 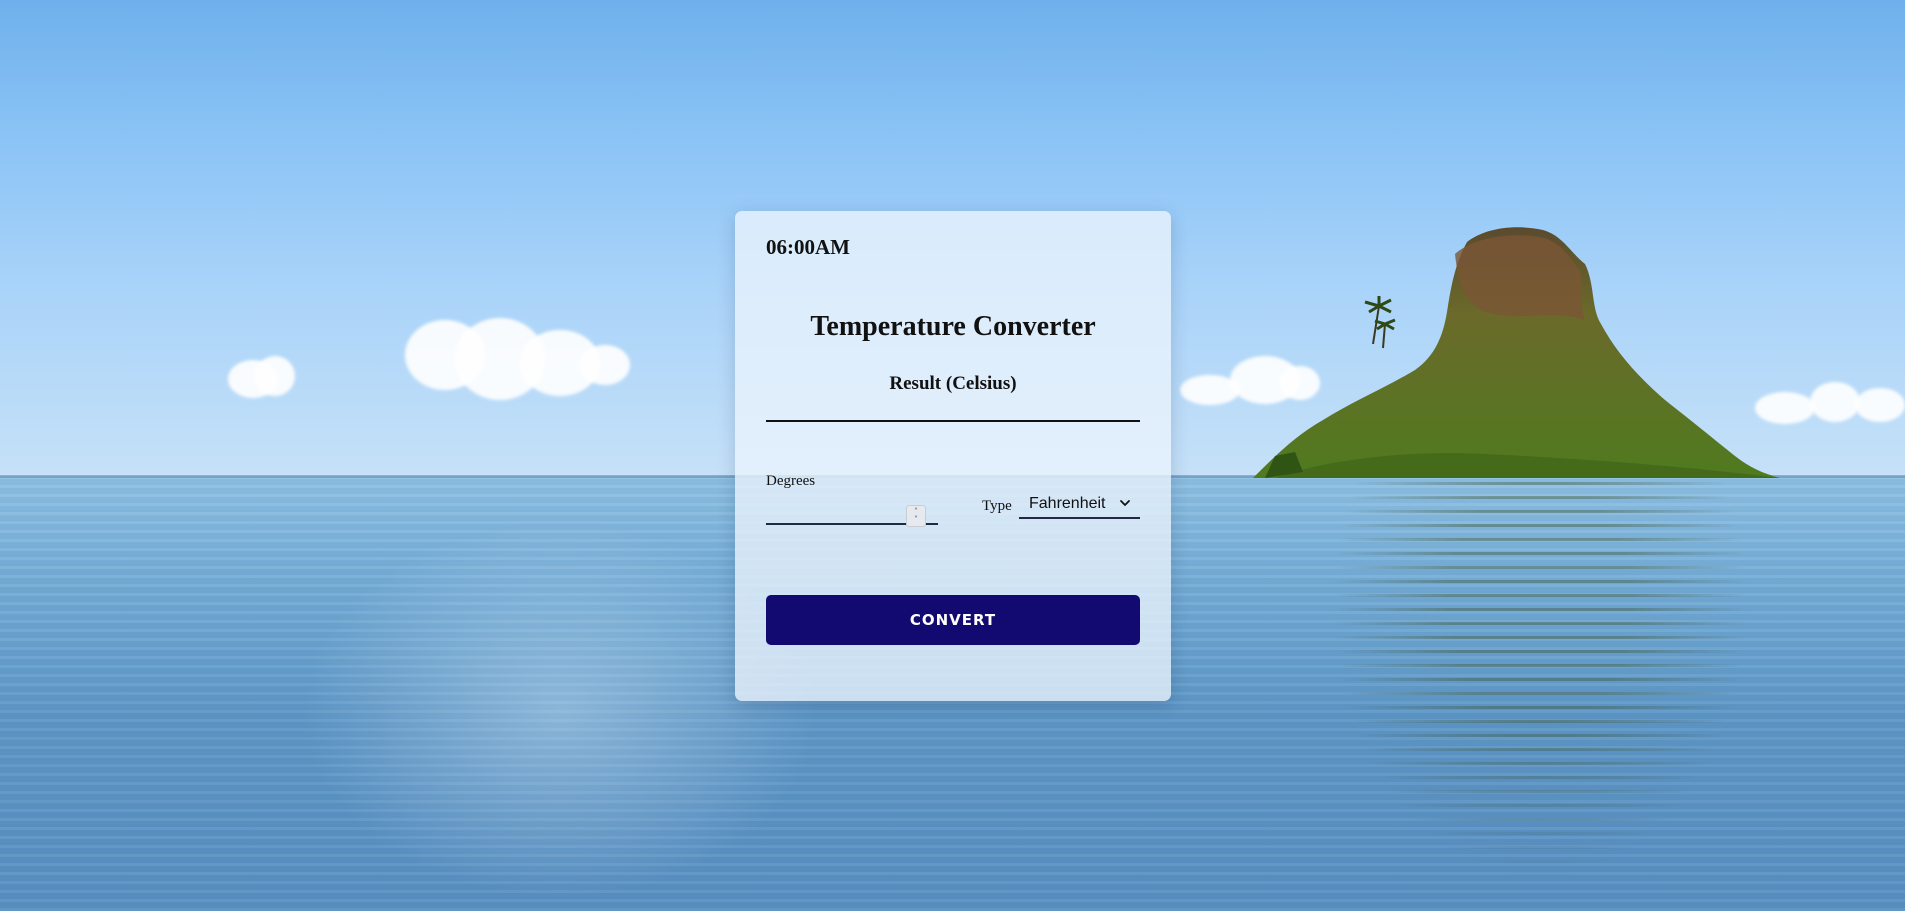 What do you see at coordinates (916, 520) in the screenshot?
I see `spin-down-icon: ˅` at bounding box center [916, 520].